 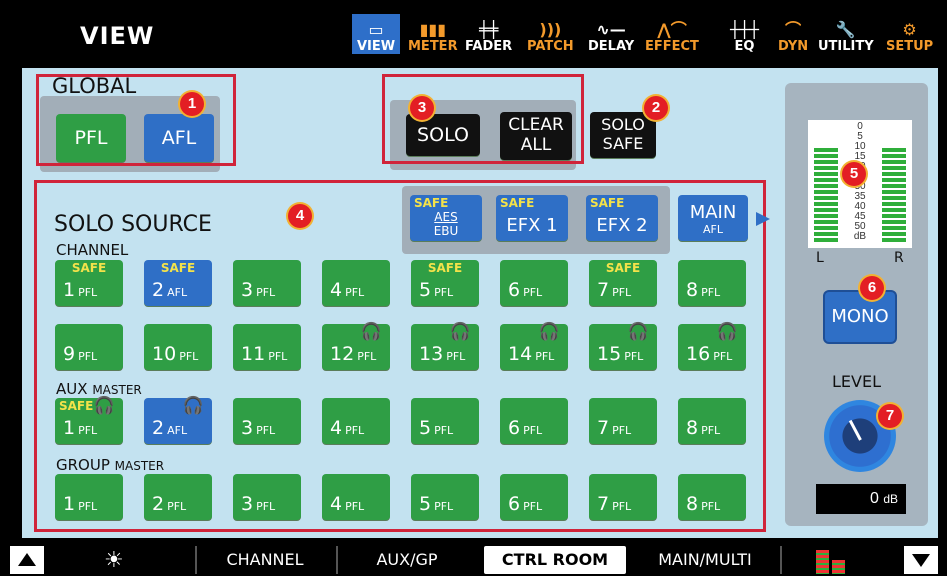 What do you see at coordinates (550, 34) in the screenshot?
I see `tab-patch: ))) PATCH` at bounding box center [550, 34].